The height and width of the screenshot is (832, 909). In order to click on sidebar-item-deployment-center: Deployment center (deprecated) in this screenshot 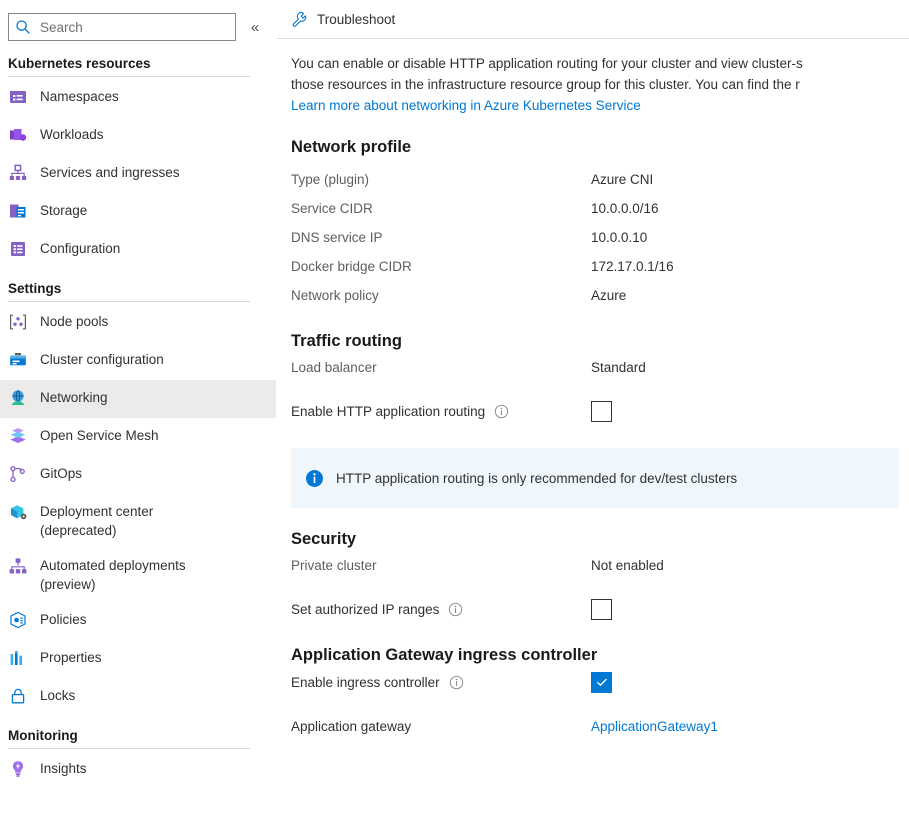, I will do `click(138, 521)`.